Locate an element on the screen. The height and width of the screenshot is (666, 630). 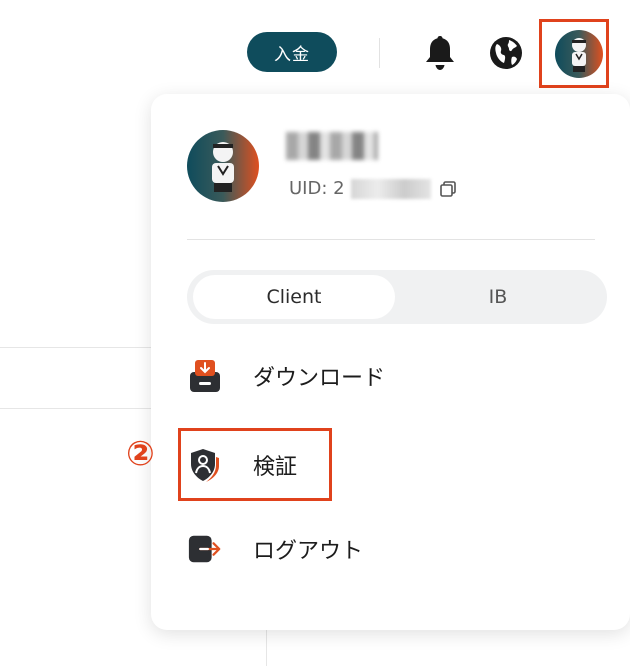
step-2-marker: ② is located at coordinates (140, 454).